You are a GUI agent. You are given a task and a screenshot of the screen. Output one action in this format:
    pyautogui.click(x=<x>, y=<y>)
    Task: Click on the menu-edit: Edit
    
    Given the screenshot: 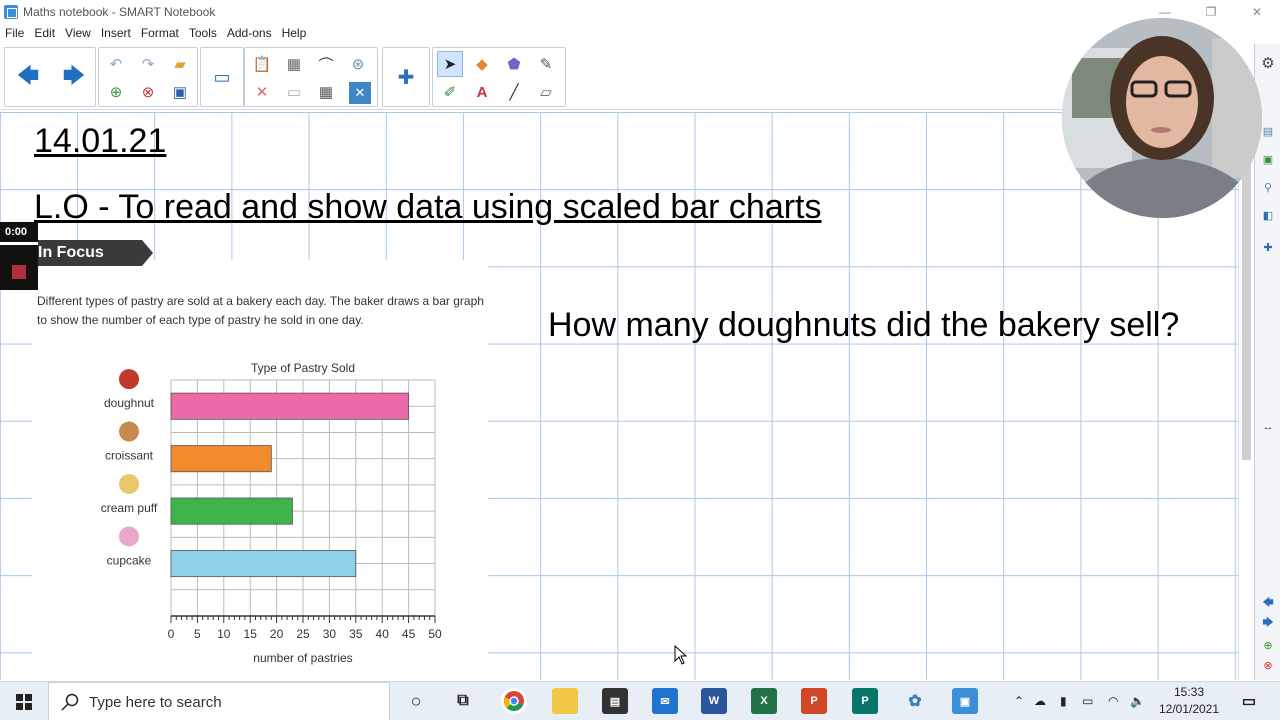 What is the action you would take?
    pyautogui.click(x=44, y=33)
    